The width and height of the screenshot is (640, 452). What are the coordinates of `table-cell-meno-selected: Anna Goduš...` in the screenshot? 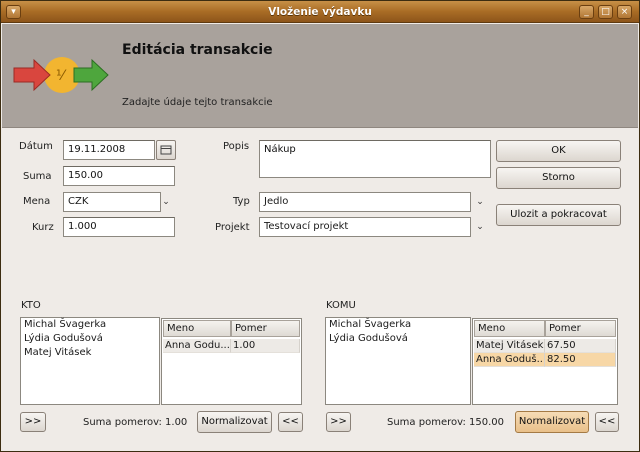 It's located at (509, 360).